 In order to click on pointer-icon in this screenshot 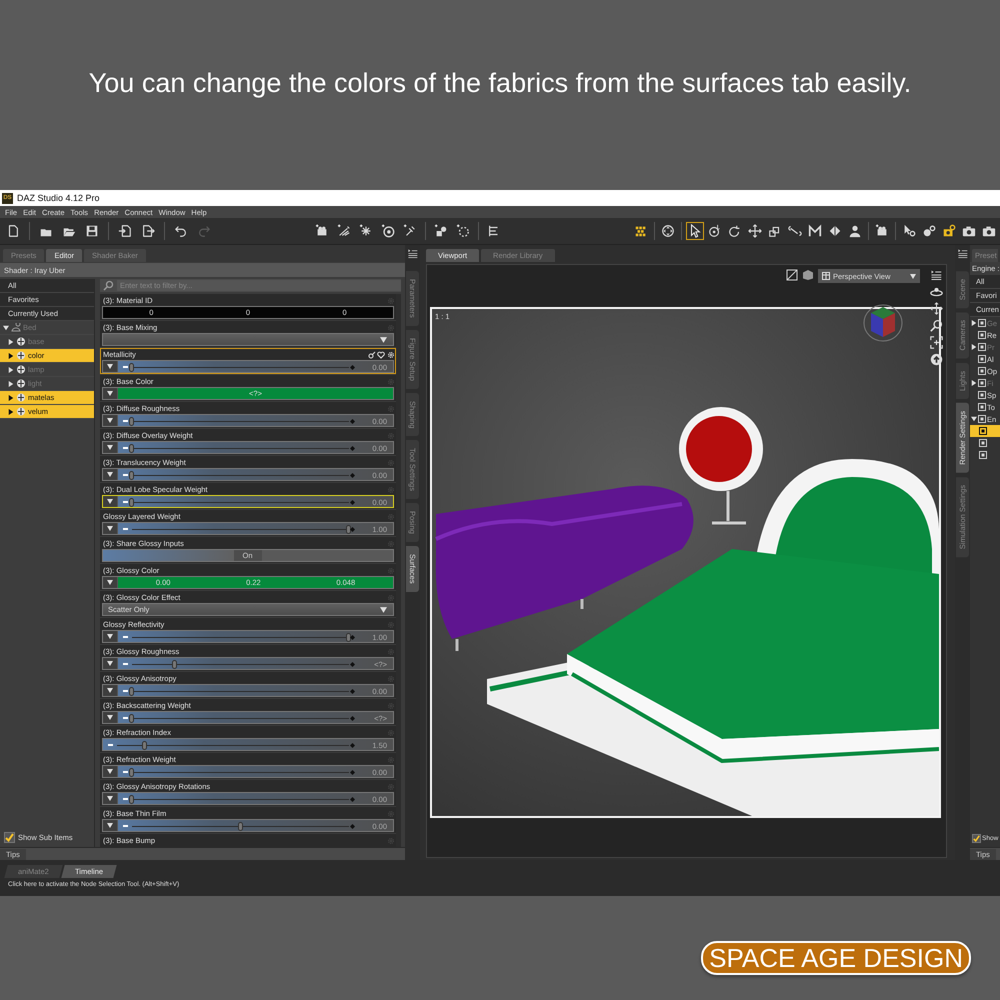, I will do `click(695, 231)`.